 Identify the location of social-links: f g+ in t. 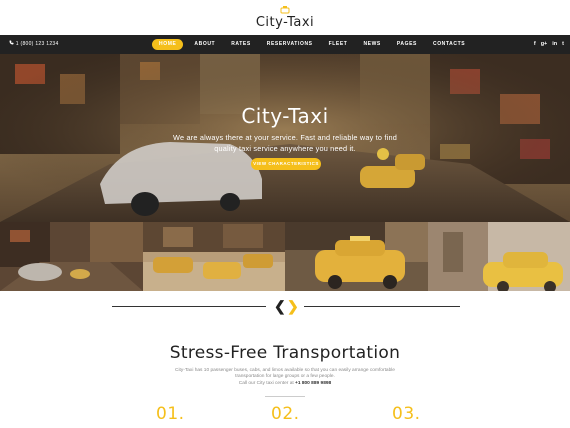
(549, 44).